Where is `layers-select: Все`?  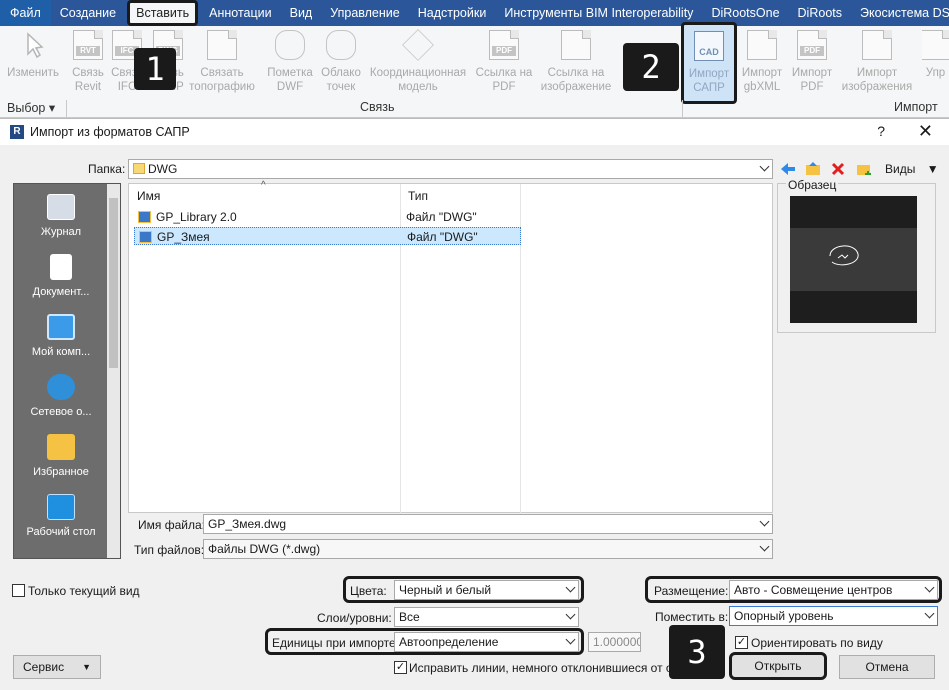
layers-select: Все is located at coordinates (486, 617).